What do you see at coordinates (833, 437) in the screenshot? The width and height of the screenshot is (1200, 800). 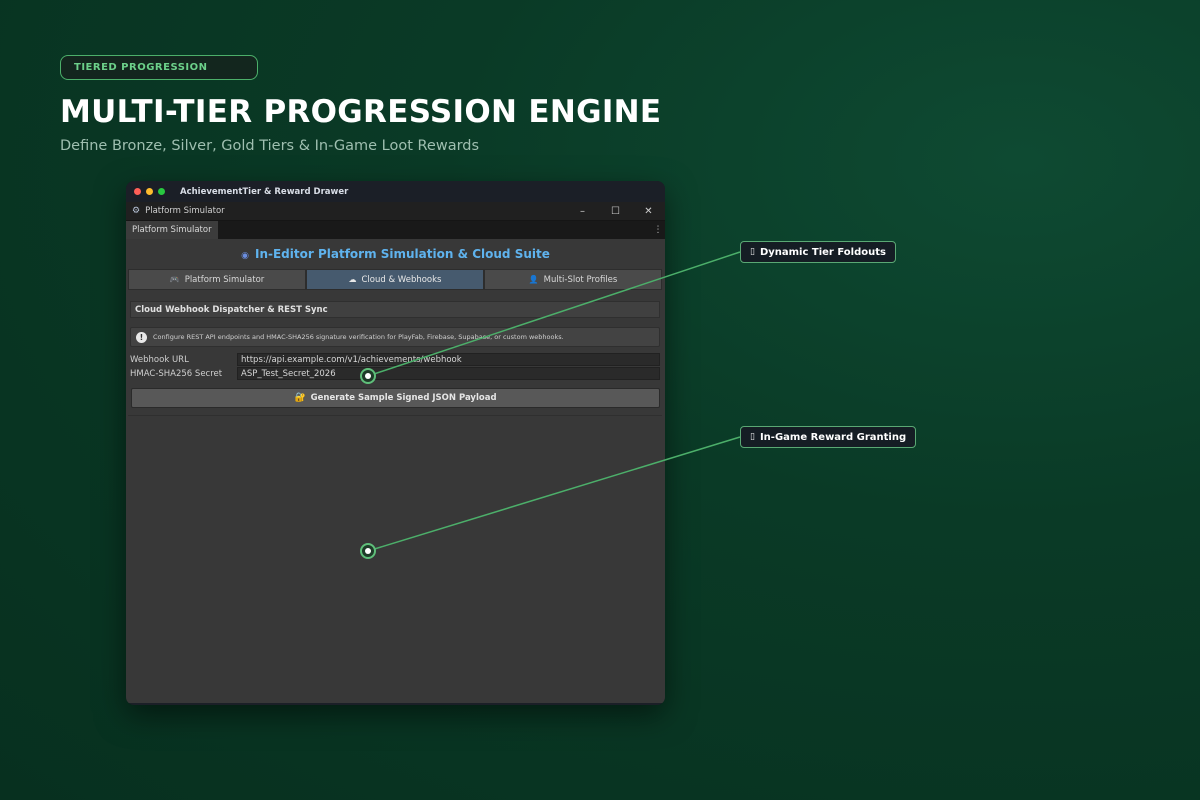 I see `callout-label: In-Game Reward Granting` at bounding box center [833, 437].